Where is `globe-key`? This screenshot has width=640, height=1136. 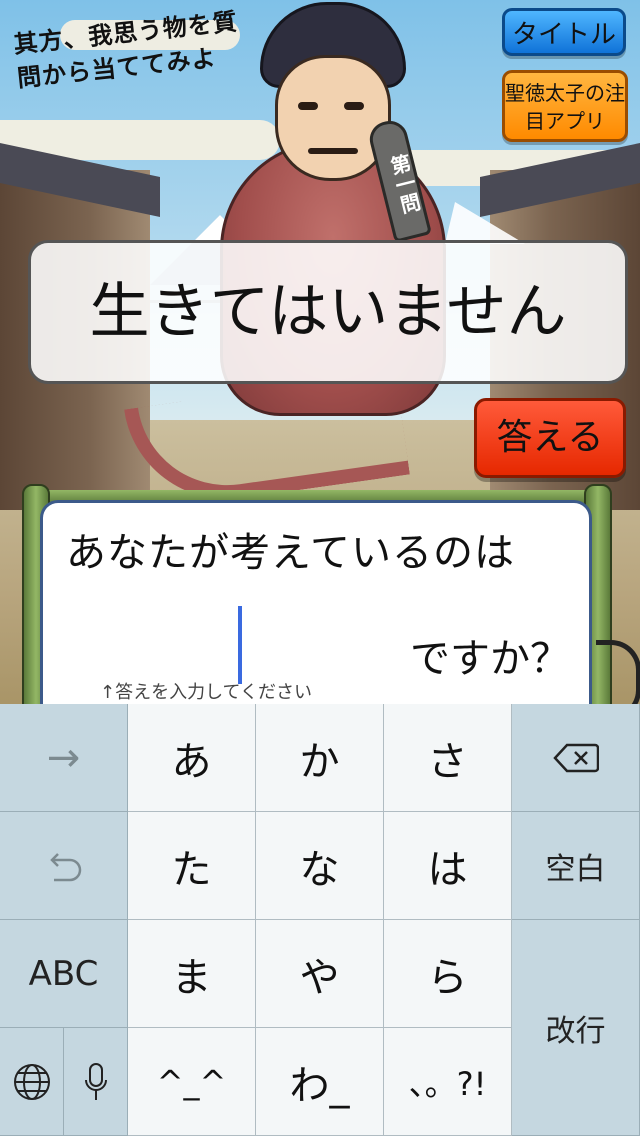 globe-key is located at coordinates (32, 1082).